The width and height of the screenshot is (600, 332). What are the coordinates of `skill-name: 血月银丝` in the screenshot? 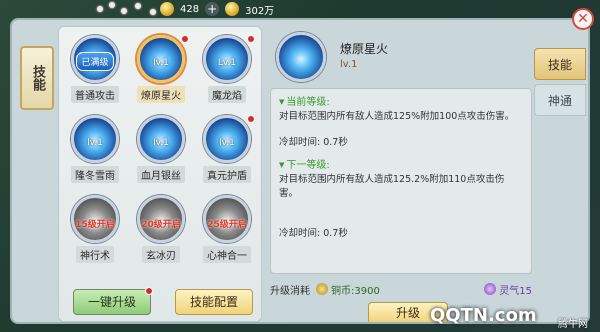 It's located at (161, 174).